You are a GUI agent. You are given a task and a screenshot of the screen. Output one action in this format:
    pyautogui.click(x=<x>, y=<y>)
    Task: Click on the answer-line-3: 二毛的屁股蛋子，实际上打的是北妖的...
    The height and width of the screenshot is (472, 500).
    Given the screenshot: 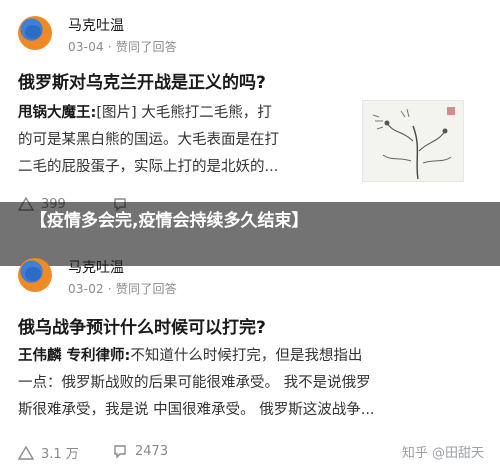 What is the action you would take?
    pyautogui.click(x=148, y=167)
    